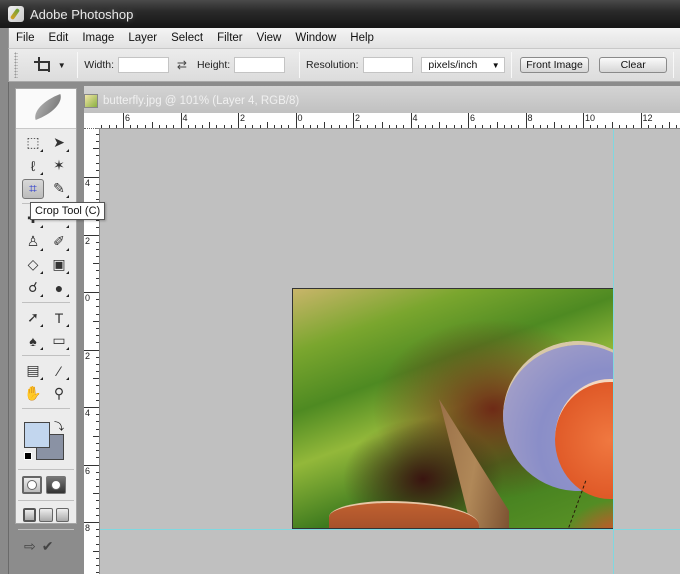 The width and height of the screenshot is (680, 574). I want to click on menu-file: File, so click(25, 38).